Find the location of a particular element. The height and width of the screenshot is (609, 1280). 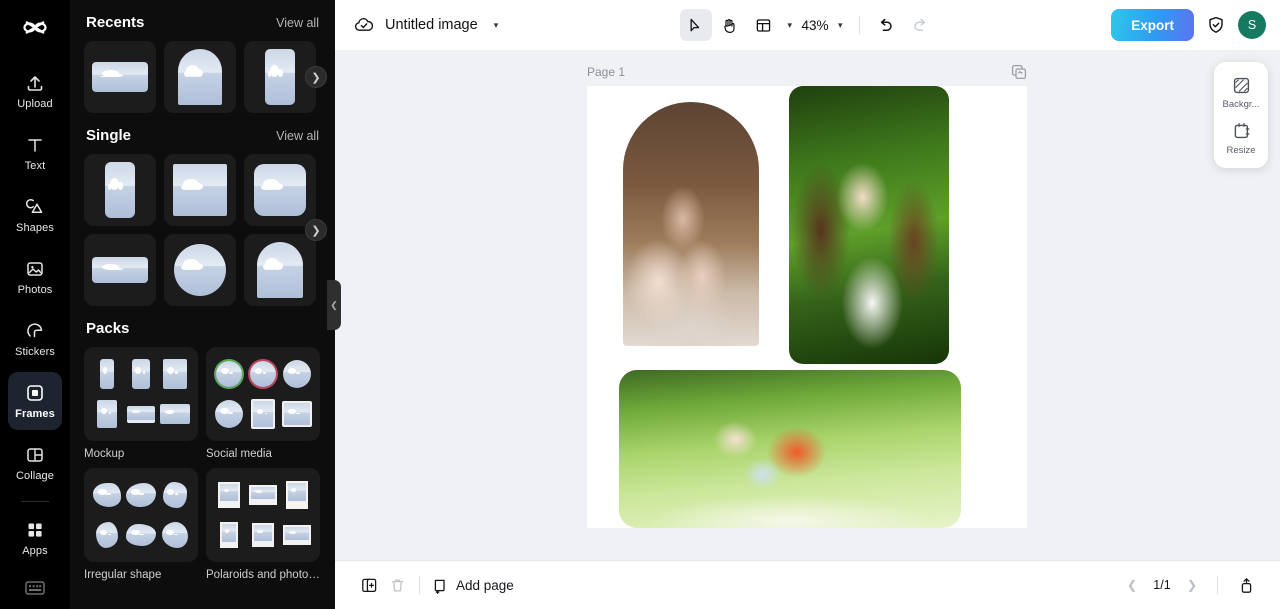

recents-next-arrow: ❯ is located at coordinates (316, 77).